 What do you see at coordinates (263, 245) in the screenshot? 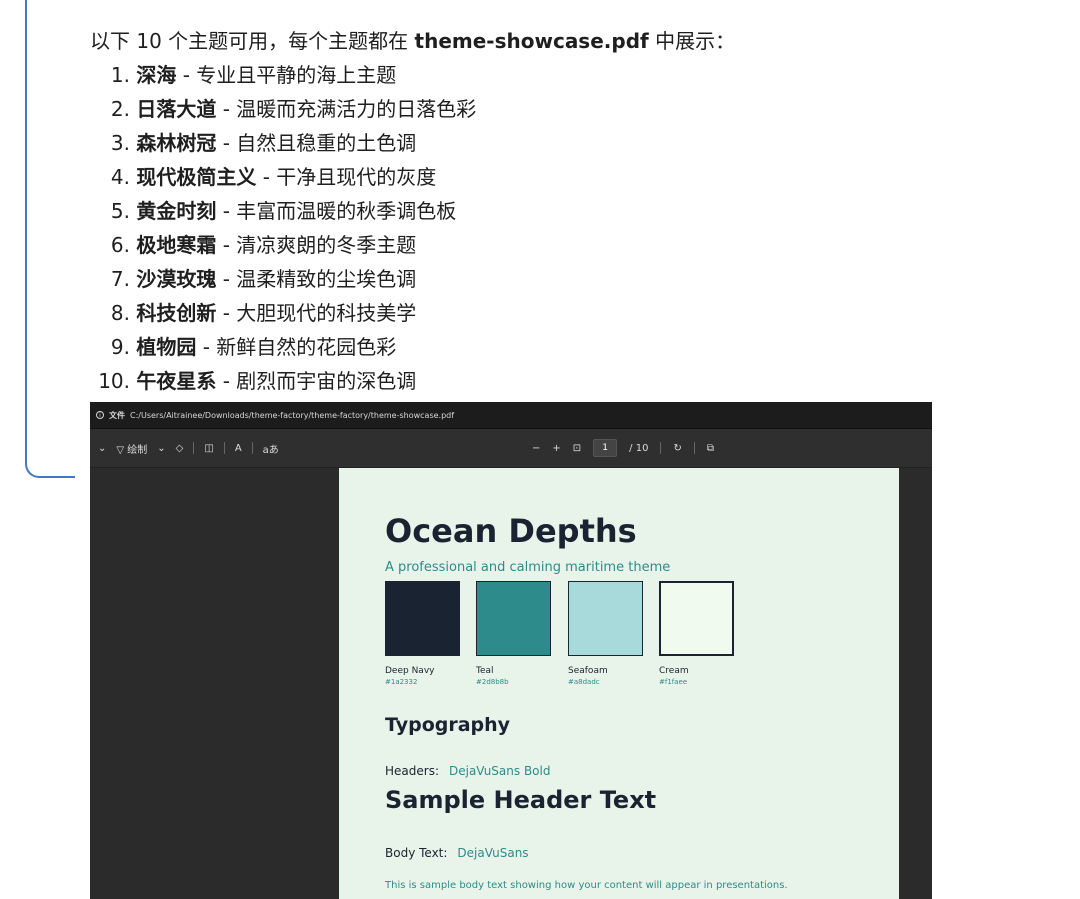
I see `list-item: 6. 极地寒霜 - 清凉爽朗的冬季主题` at bounding box center [263, 245].